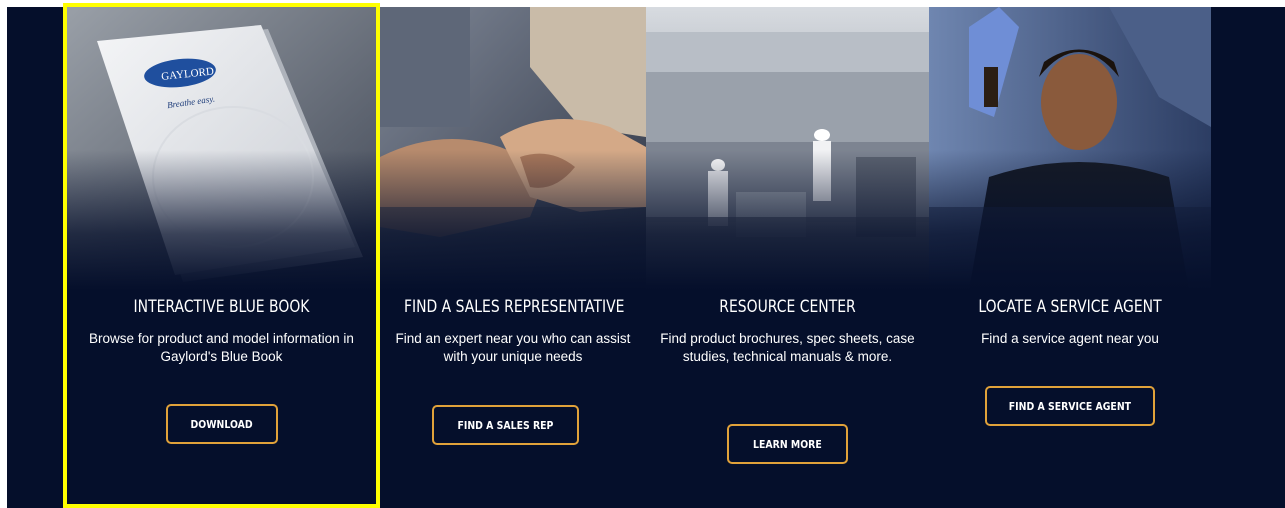 Image resolution: width=1285 pixels, height=508 pixels. What do you see at coordinates (787, 148) in the screenshot?
I see `kitchen-photo` at bounding box center [787, 148].